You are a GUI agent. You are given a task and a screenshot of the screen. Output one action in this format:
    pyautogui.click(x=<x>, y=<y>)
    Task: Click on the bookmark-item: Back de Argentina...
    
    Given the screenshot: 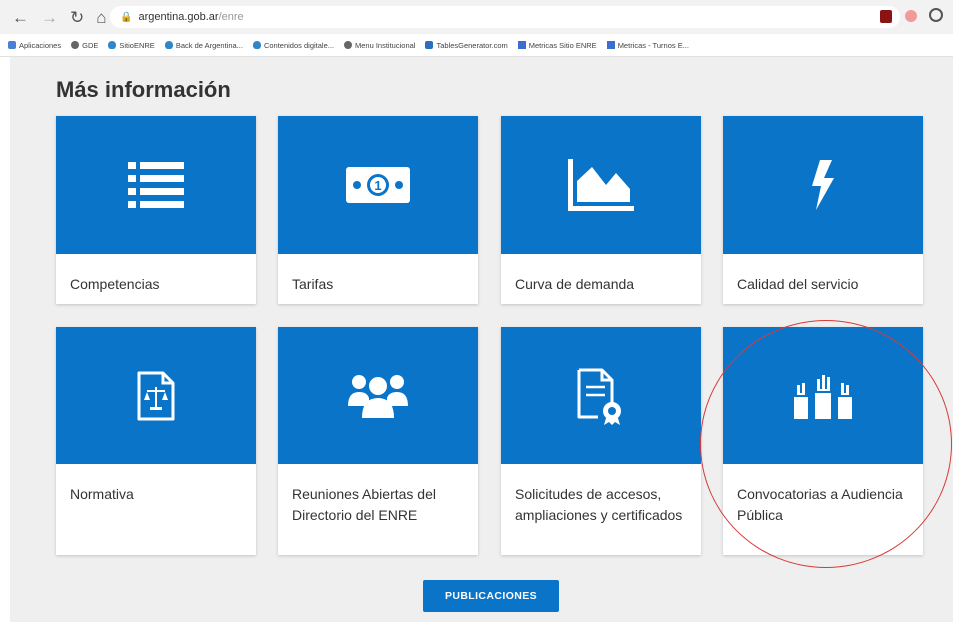 What is the action you would take?
    pyautogui.click(x=203, y=45)
    